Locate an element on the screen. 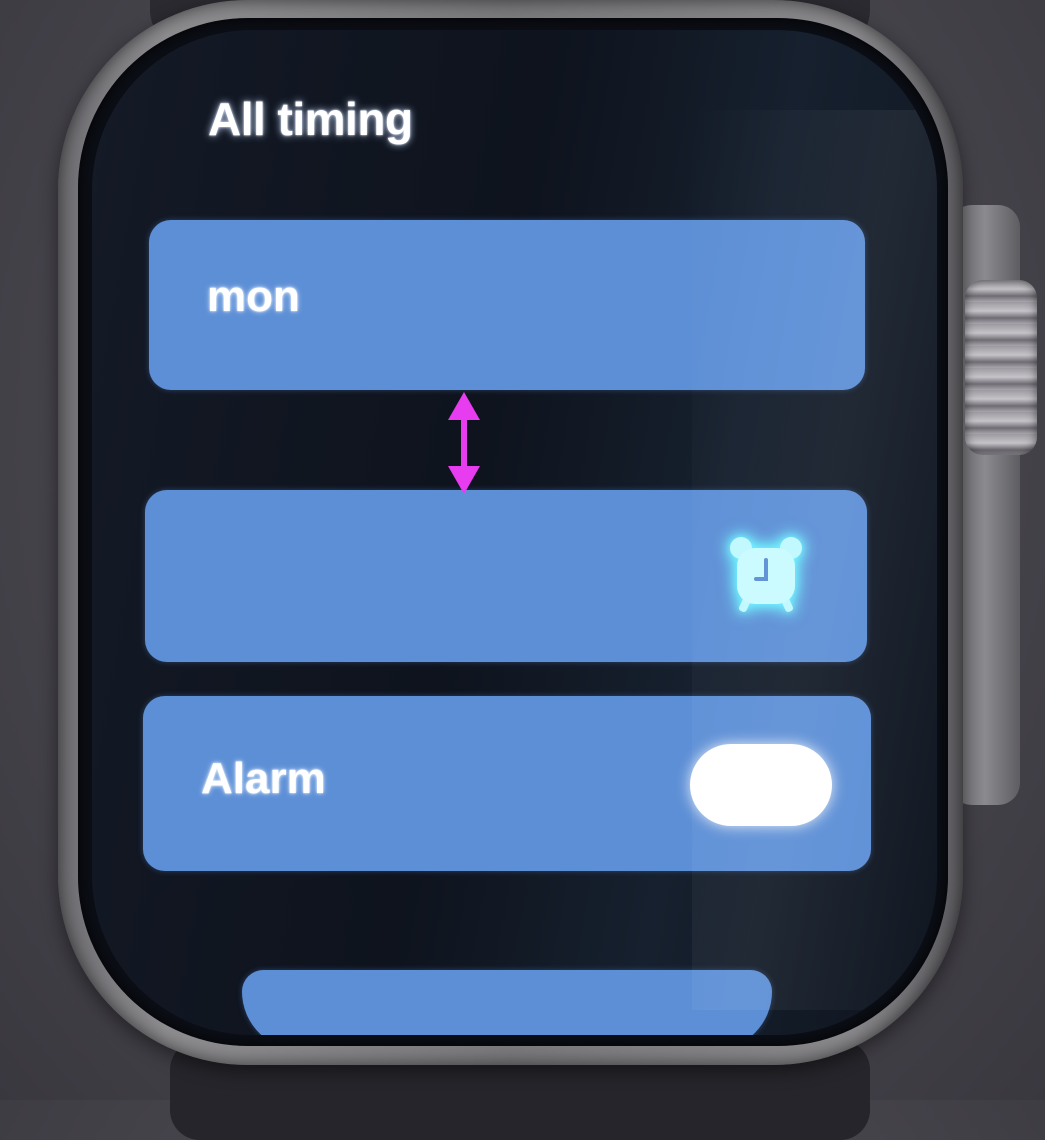  double-arrow-icon is located at coordinates (464, 443).